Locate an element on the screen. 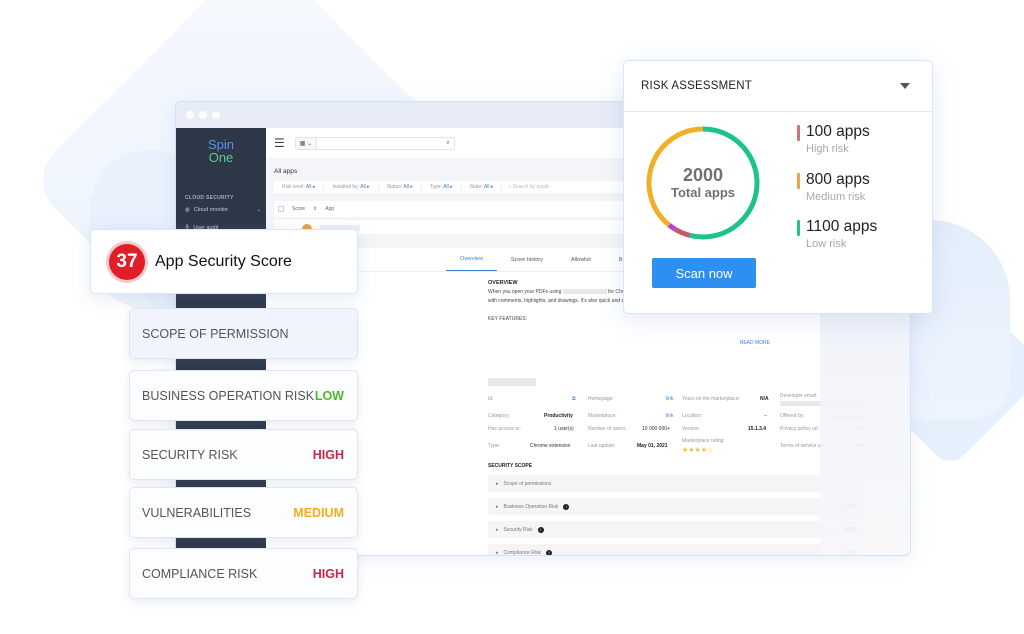 This screenshot has width=1024, height=634. filter-label: Type: is located at coordinates (436, 187).